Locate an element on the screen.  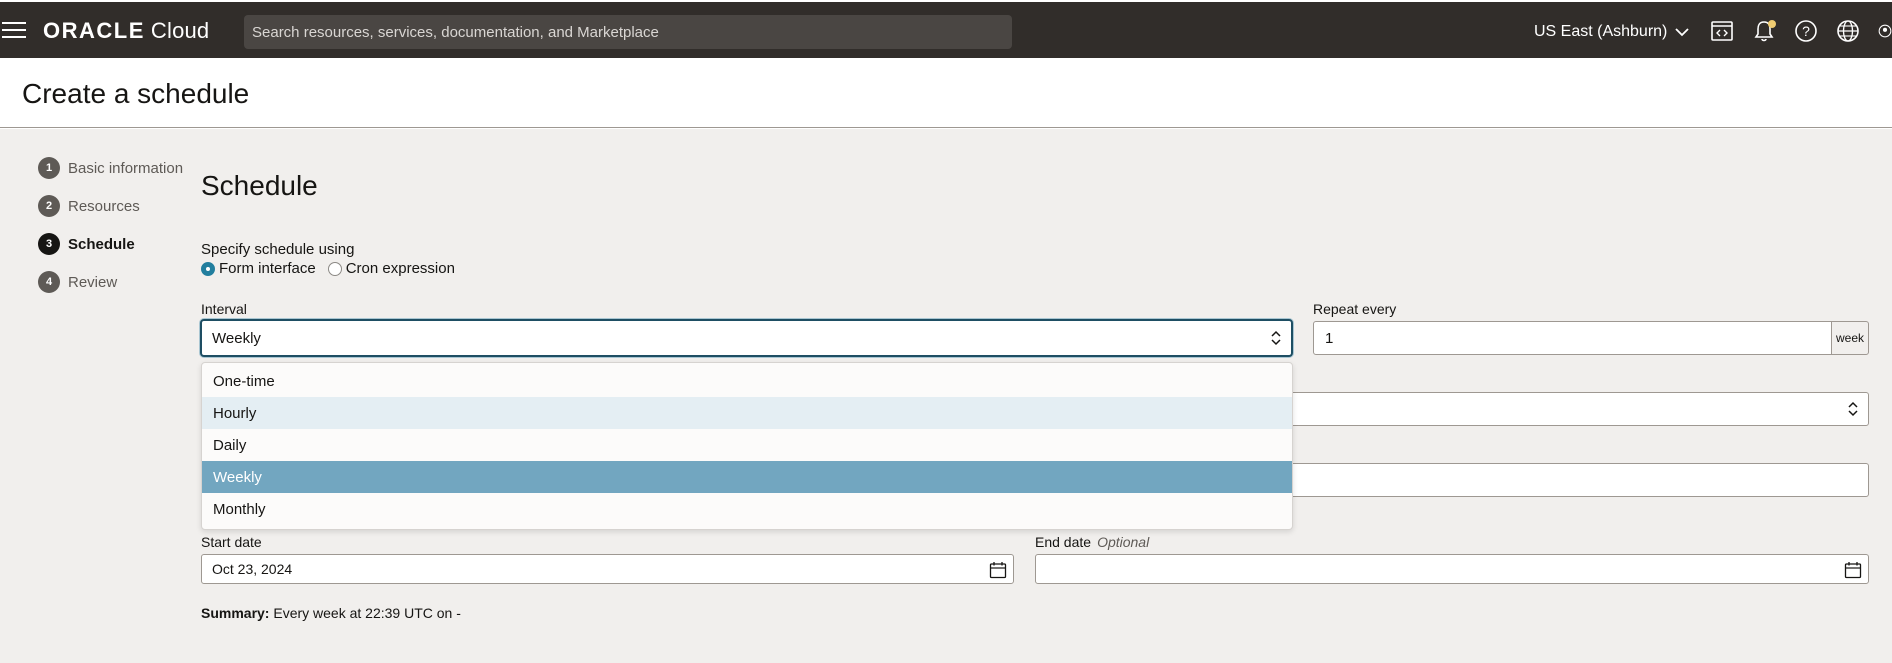
summary-text: Every week at 22:39 UTC on - is located at coordinates (367, 613).